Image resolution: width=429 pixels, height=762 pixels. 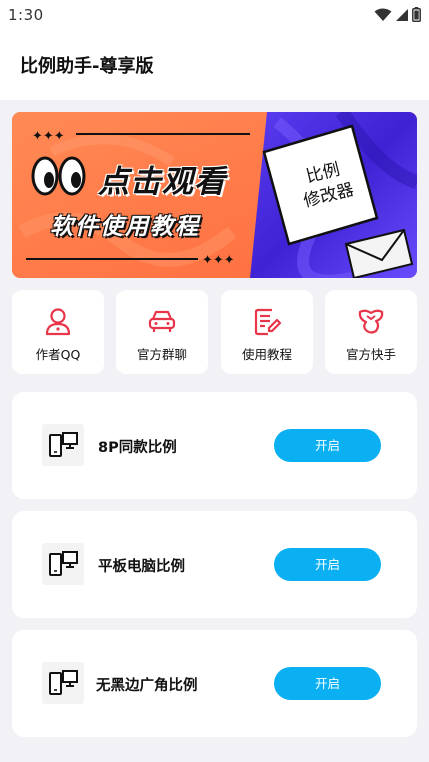 What do you see at coordinates (147, 686) in the screenshot?
I see `ratio-label: 无黑边广角比例` at bounding box center [147, 686].